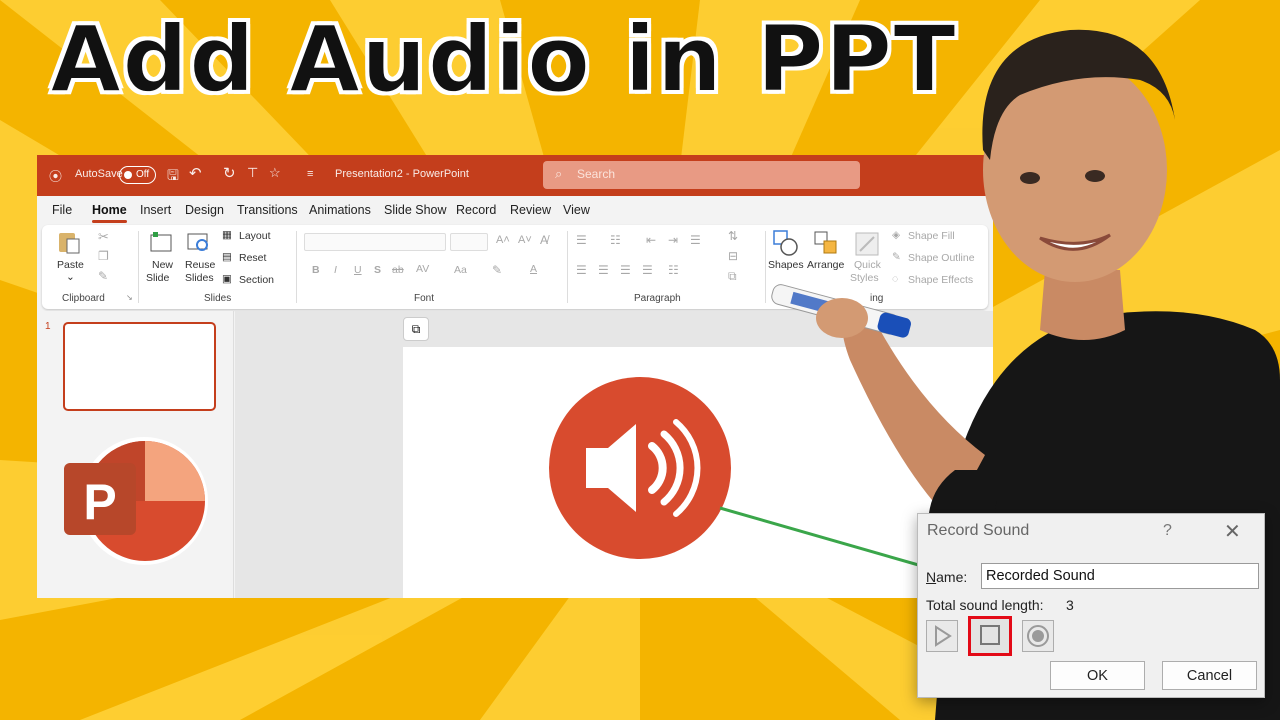  What do you see at coordinates (275, 173) in the screenshot?
I see `customize-icon: ☆` at bounding box center [275, 173].